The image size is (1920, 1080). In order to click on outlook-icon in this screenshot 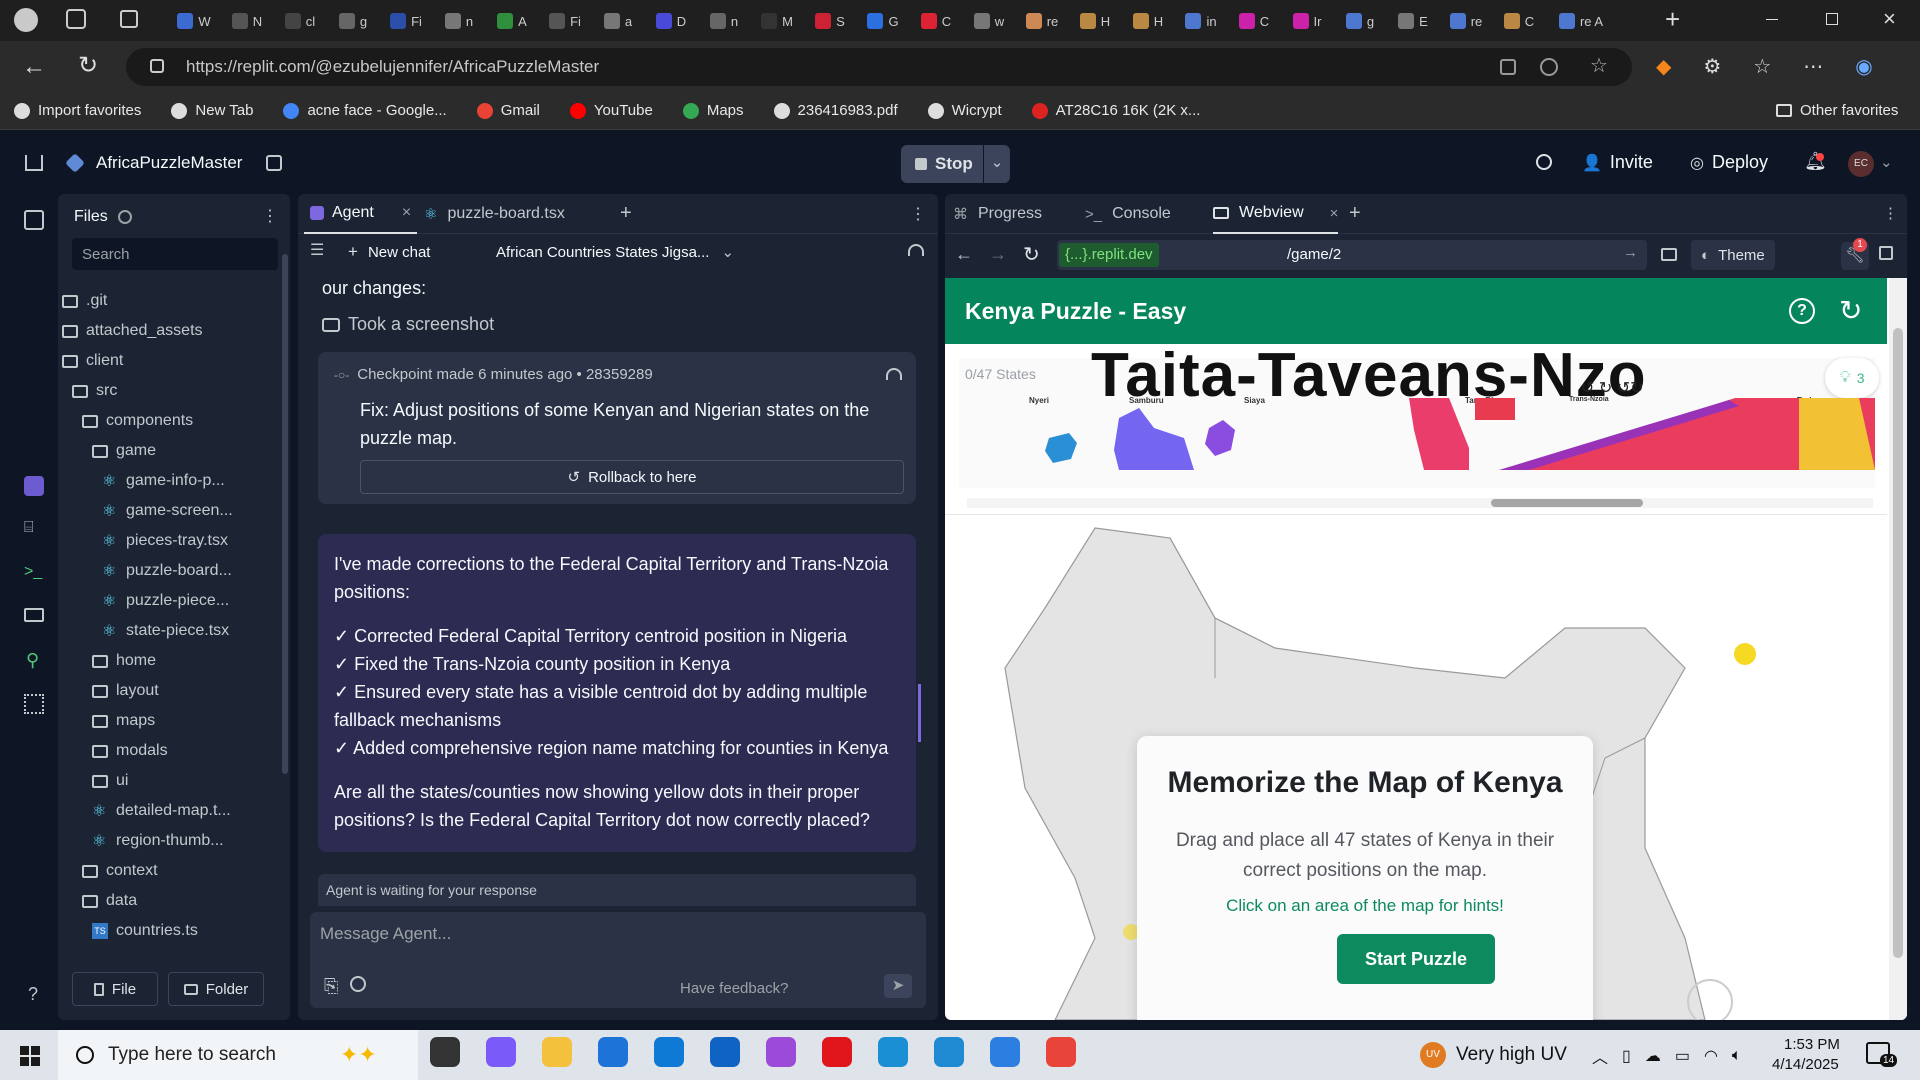, I will do `click(725, 1052)`.